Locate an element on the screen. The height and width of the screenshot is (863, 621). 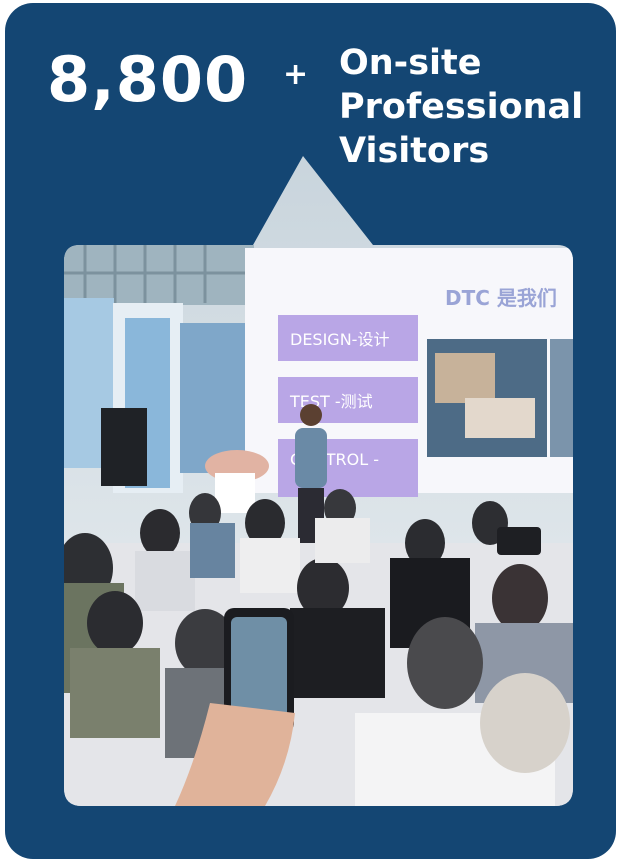
screen-item-design: DESIGN-设计 is located at coordinates (339, 339).